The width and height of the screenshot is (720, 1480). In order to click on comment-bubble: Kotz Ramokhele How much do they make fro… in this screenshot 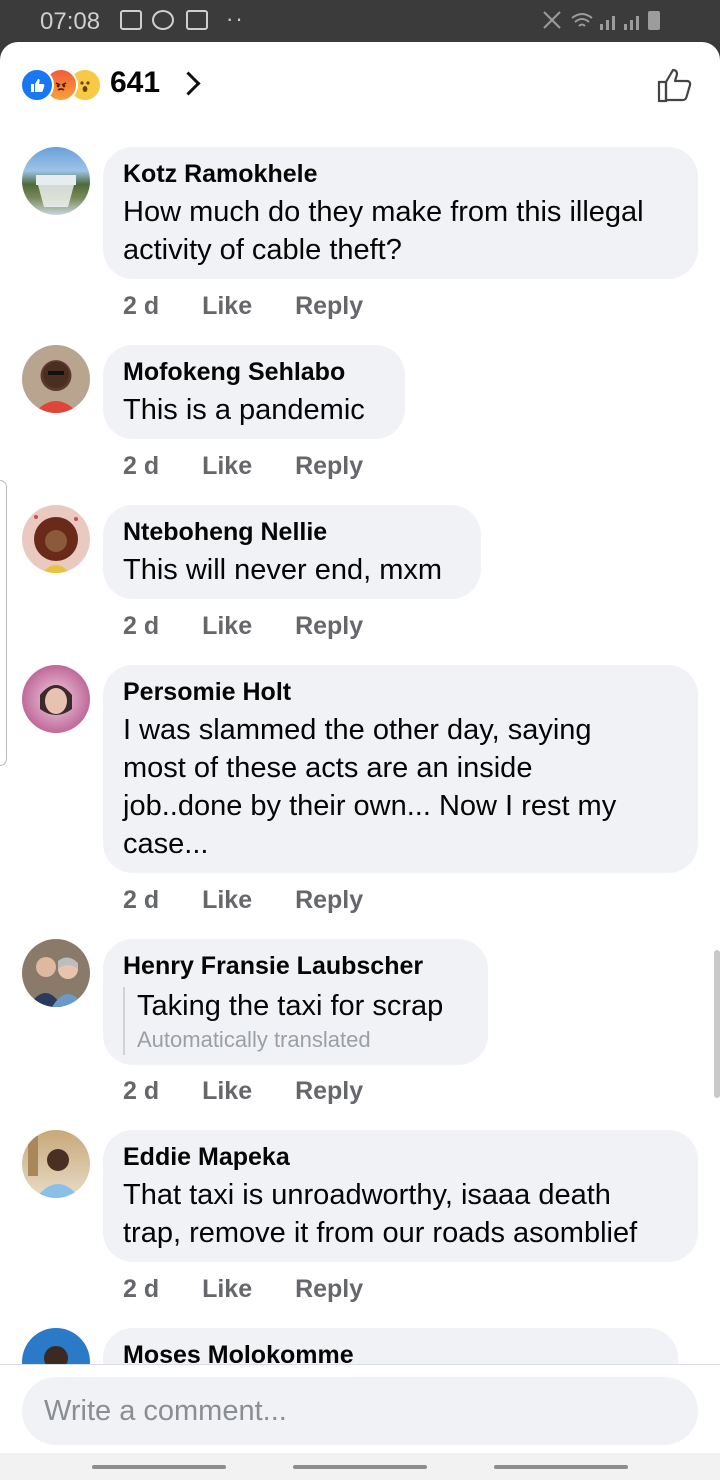, I will do `click(400, 213)`.